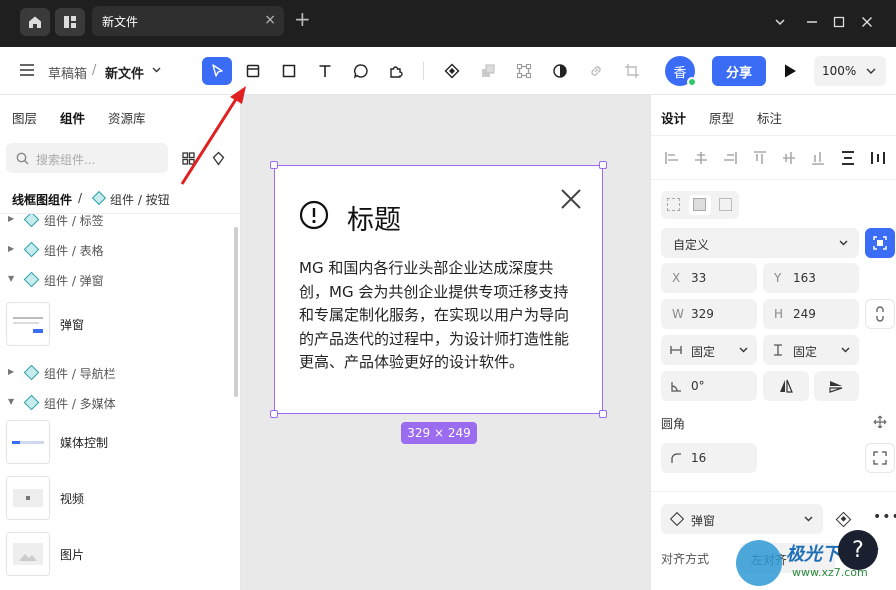 The height and width of the screenshot is (590, 896). What do you see at coordinates (72, 498) in the screenshot?
I see `component-label: 视频` at bounding box center [72, 498].